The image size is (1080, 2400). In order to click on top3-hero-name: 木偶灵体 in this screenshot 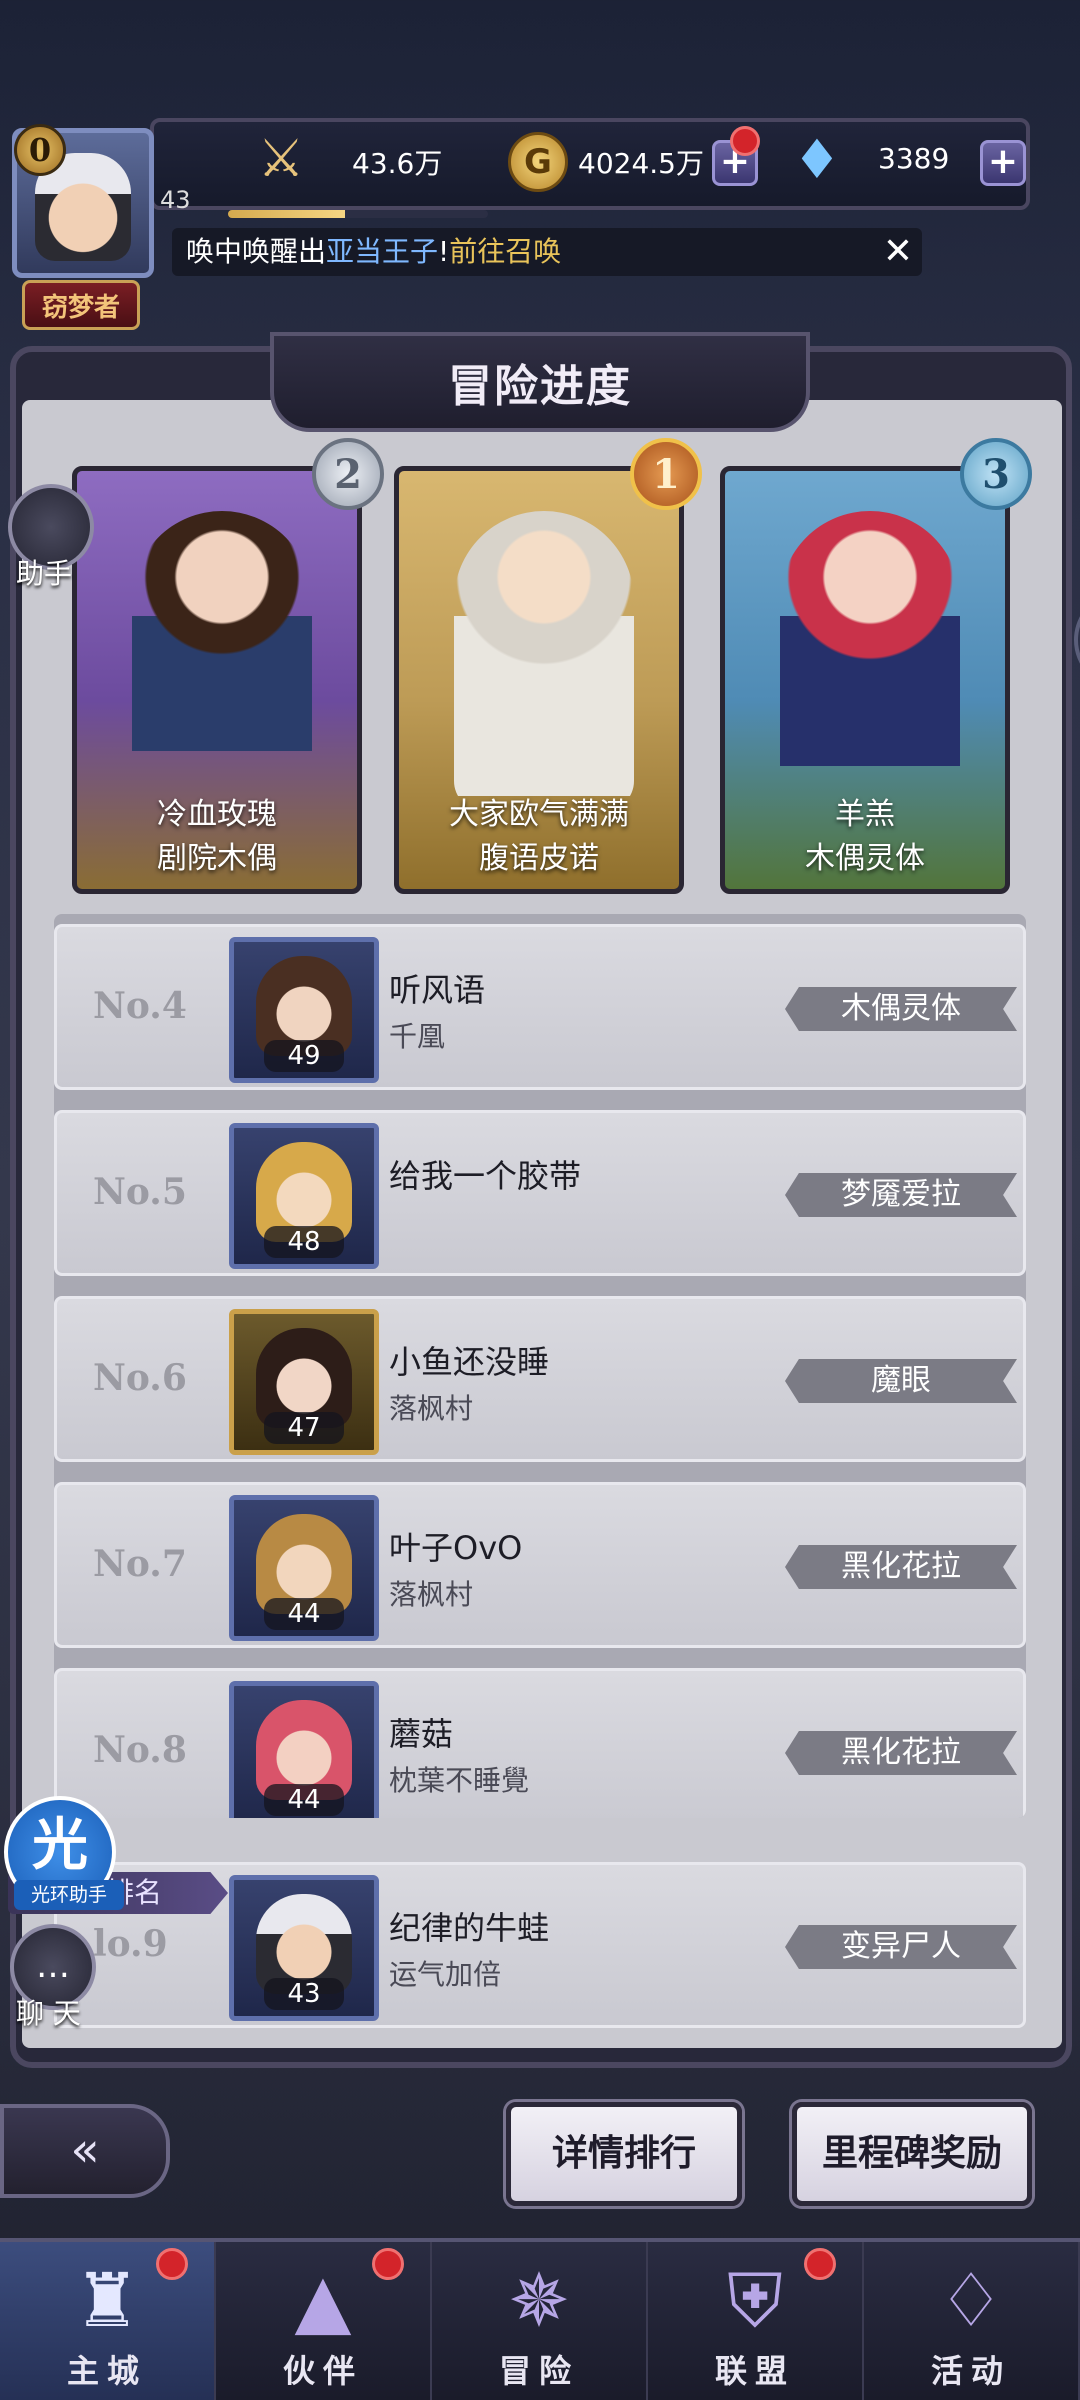, I will do `click(865, 858)`.